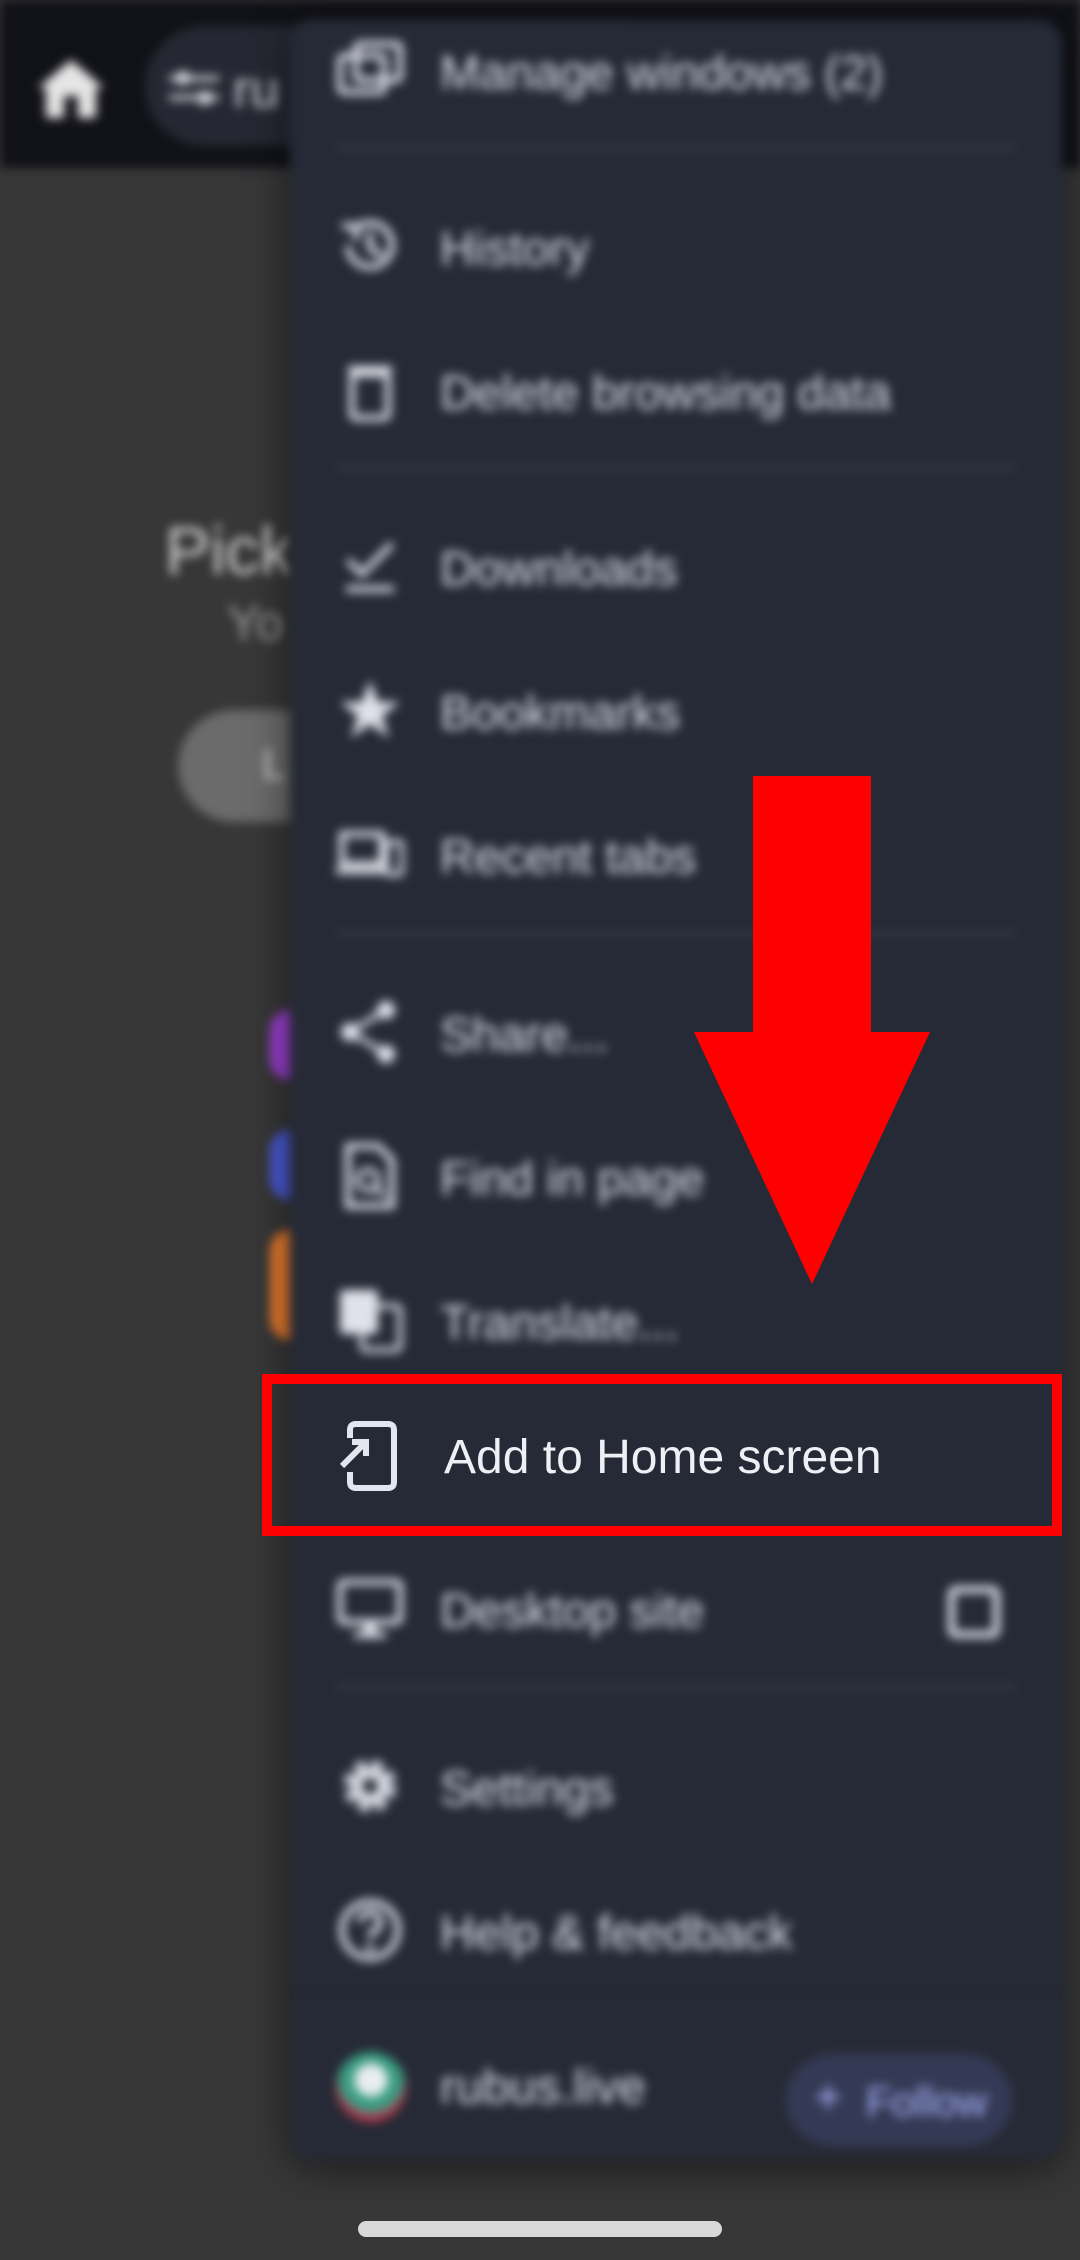 The height and width of the screenshot is (2260, 1080). What do you see at coordinates (974, 1612) in the screenshot?
I see `desktop-site-checkbox` at bounding box center [974, 1612].